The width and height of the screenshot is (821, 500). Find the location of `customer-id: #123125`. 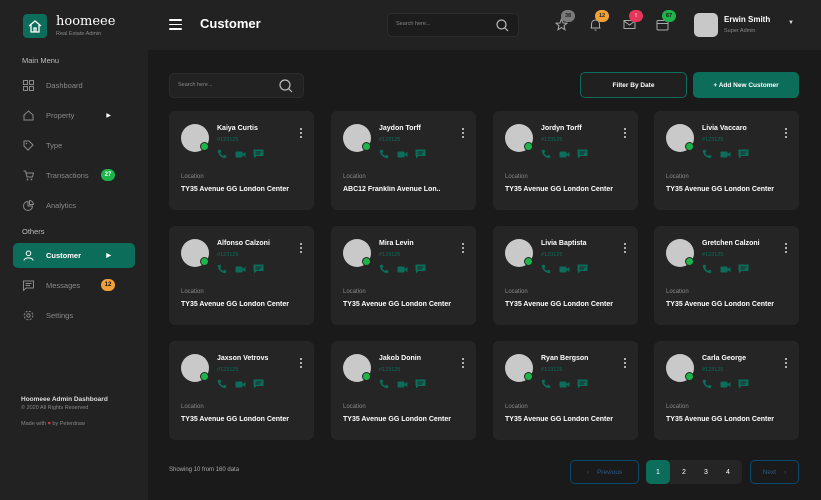

customer-id: #123125 is located at coordinates (713, 370).